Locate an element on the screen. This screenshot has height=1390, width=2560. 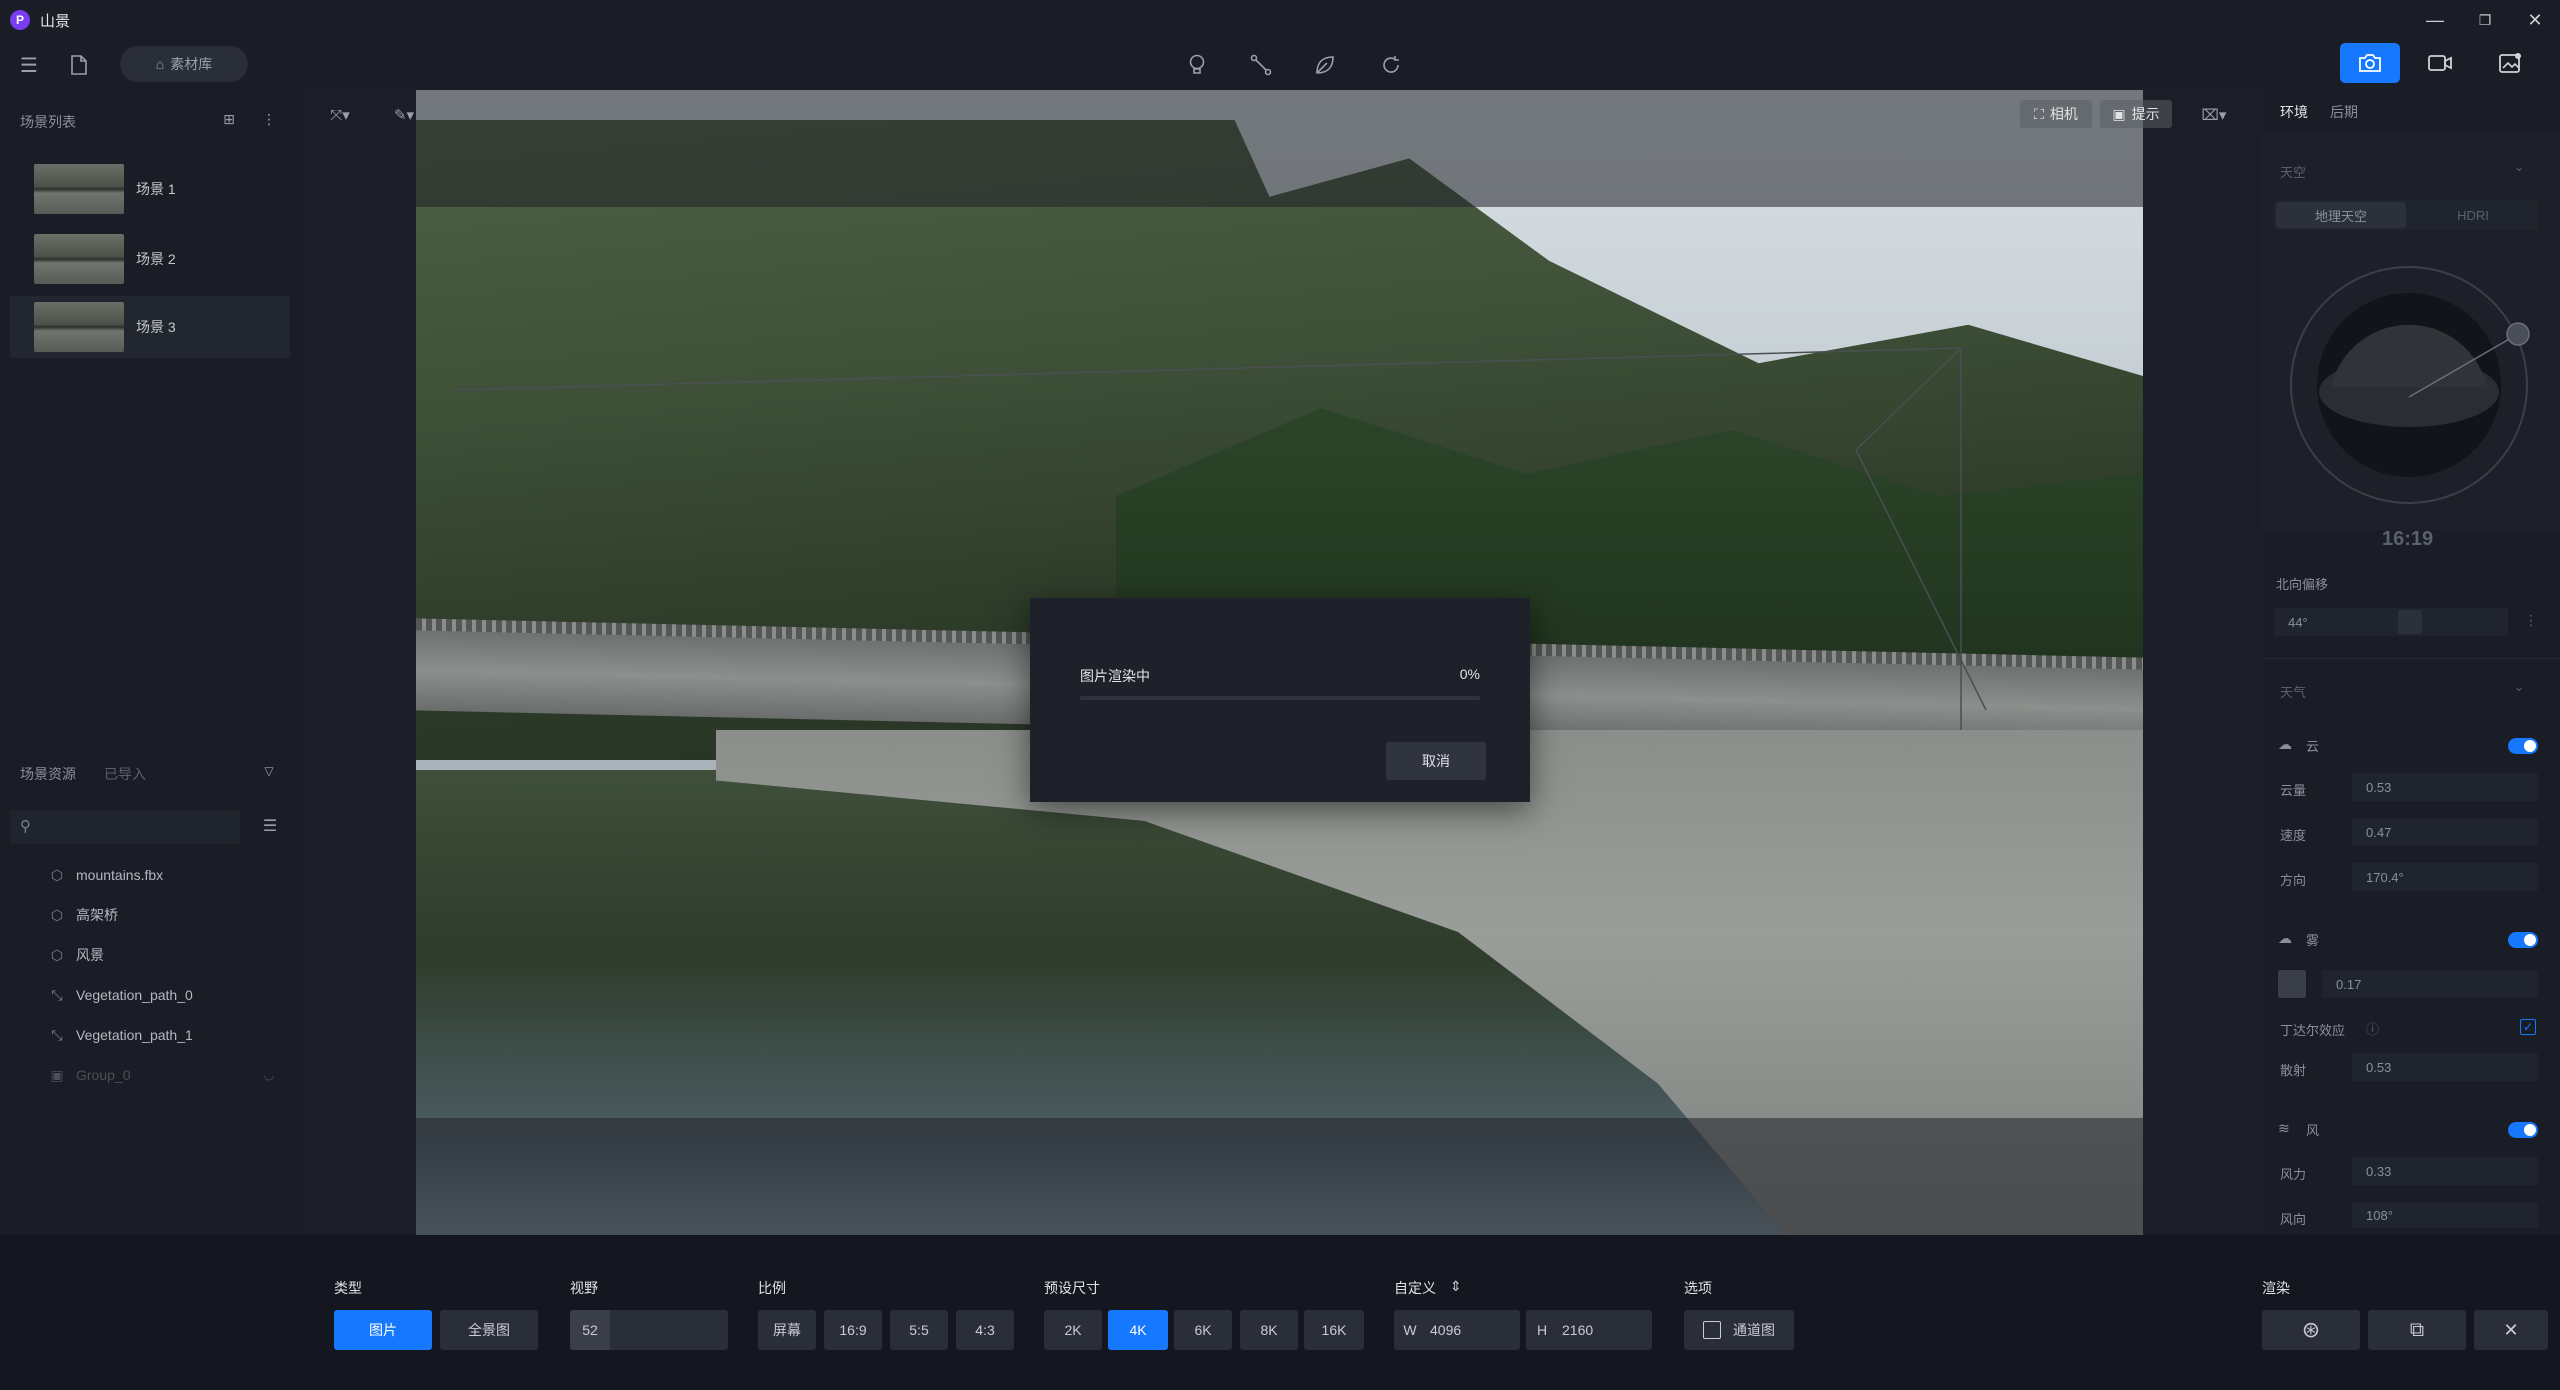
ratio-screen-button: 屏幕 is located at coordinates (787, 1330).